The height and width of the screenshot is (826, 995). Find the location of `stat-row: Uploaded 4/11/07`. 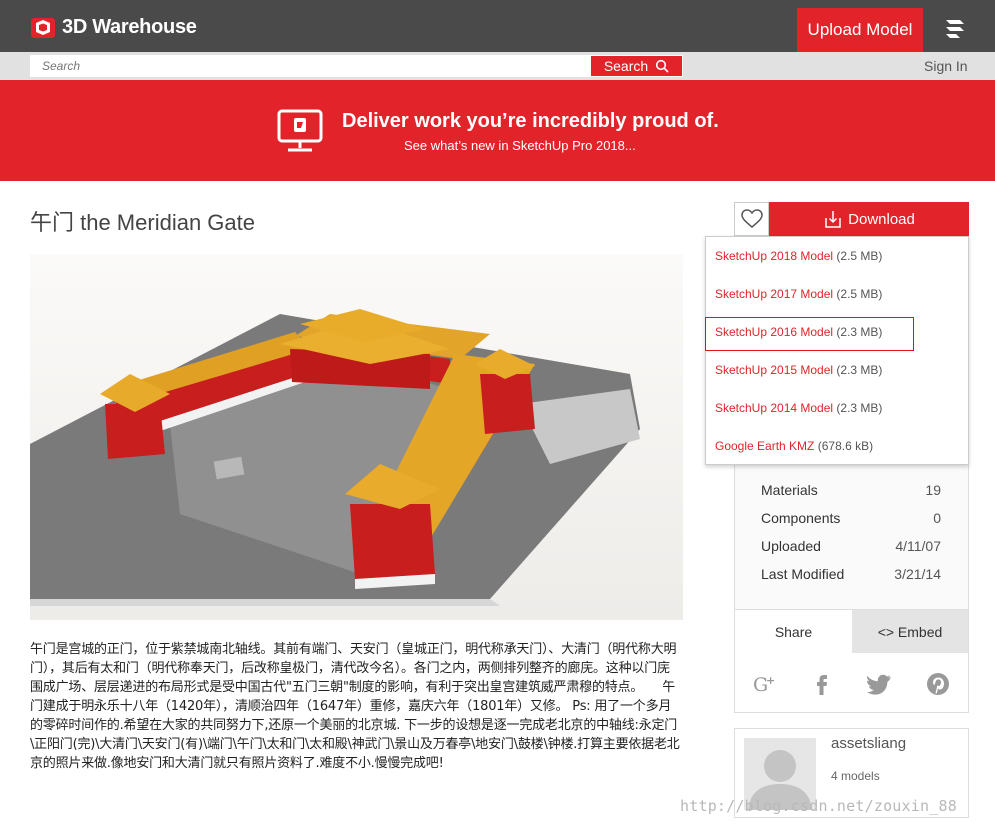

stat-row: Uploaded 4/11/07 is located at coordinates (851, 546).